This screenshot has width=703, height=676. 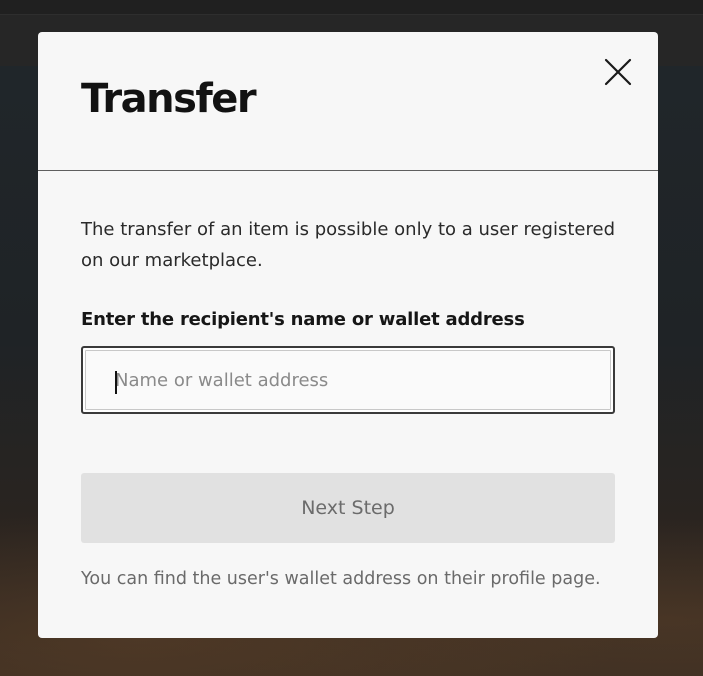 I want to click on text-caret, so click(x=116, y=382).